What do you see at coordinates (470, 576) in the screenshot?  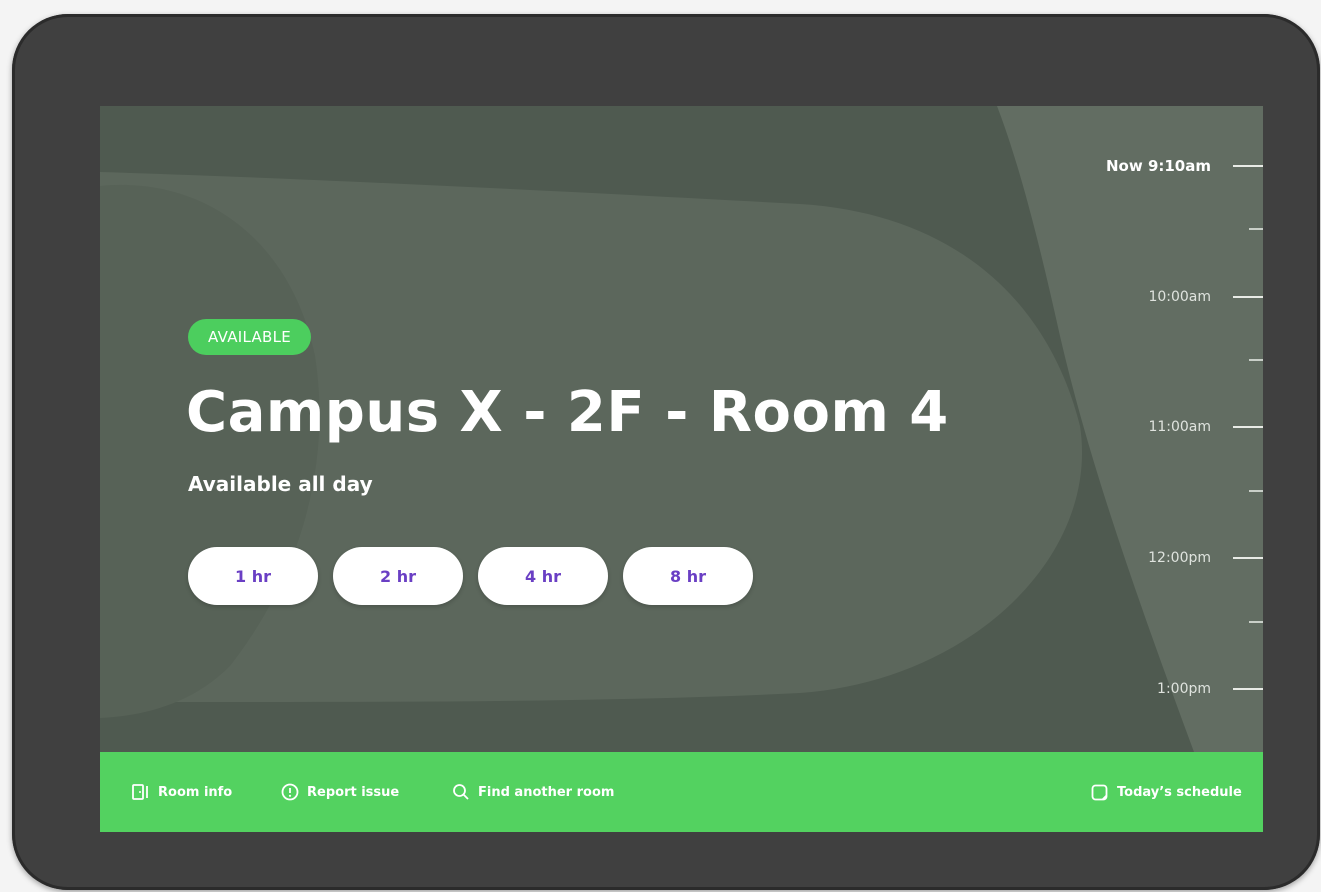 I see `booking-options: 1 hr 2 hr 4 hr 8 hr` at bounding box center [470, 576].